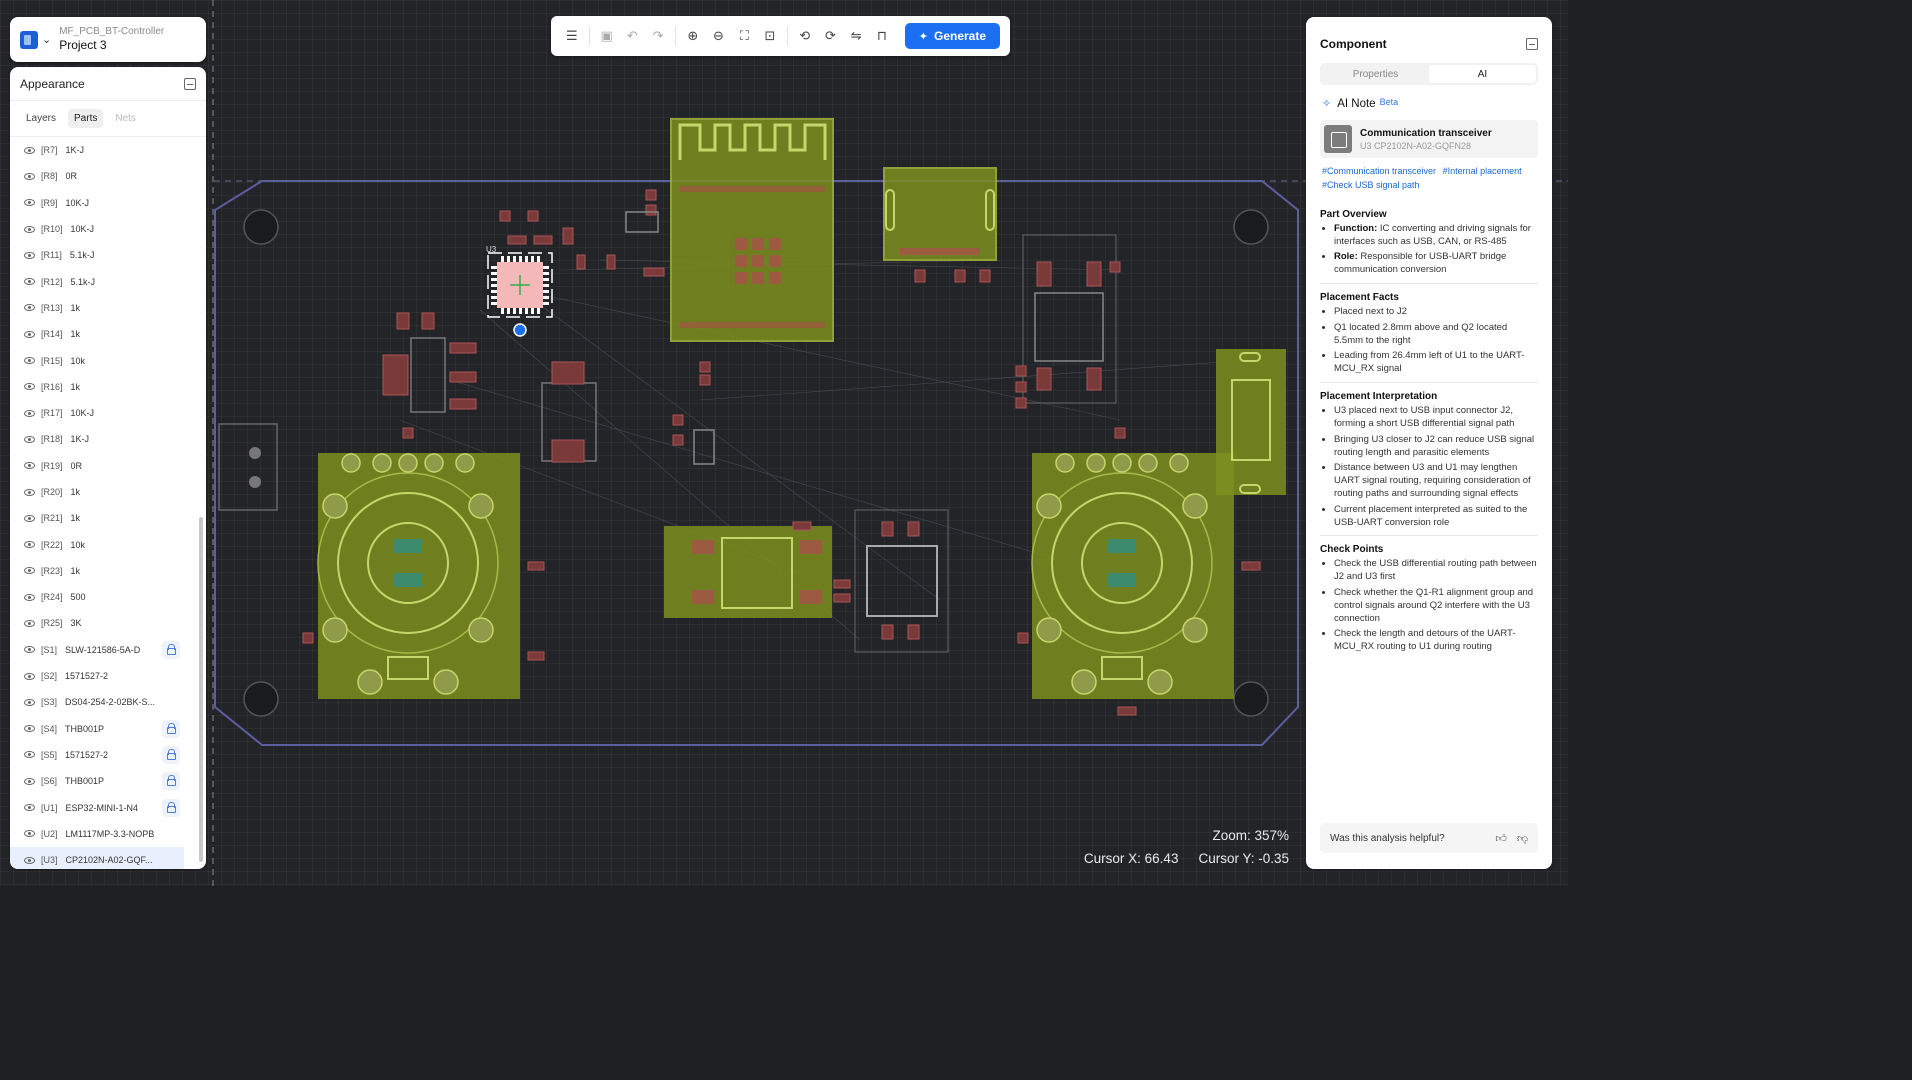  Describe the element at coordinates (41, 118) in the screenshot. I see `tab-layers: Layers` at that location.